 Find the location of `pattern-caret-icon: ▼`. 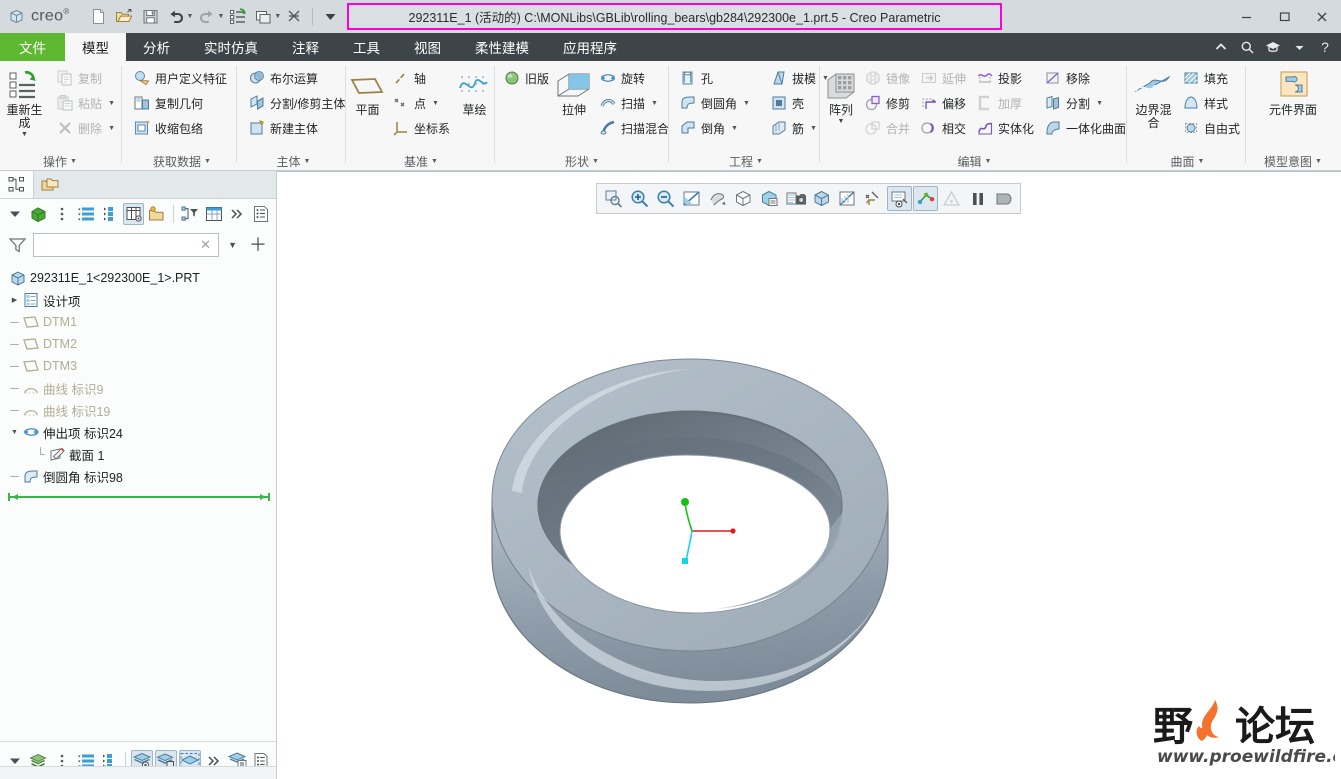

pattern-caret-icon: ▼ is located at coordinates (841, 121).